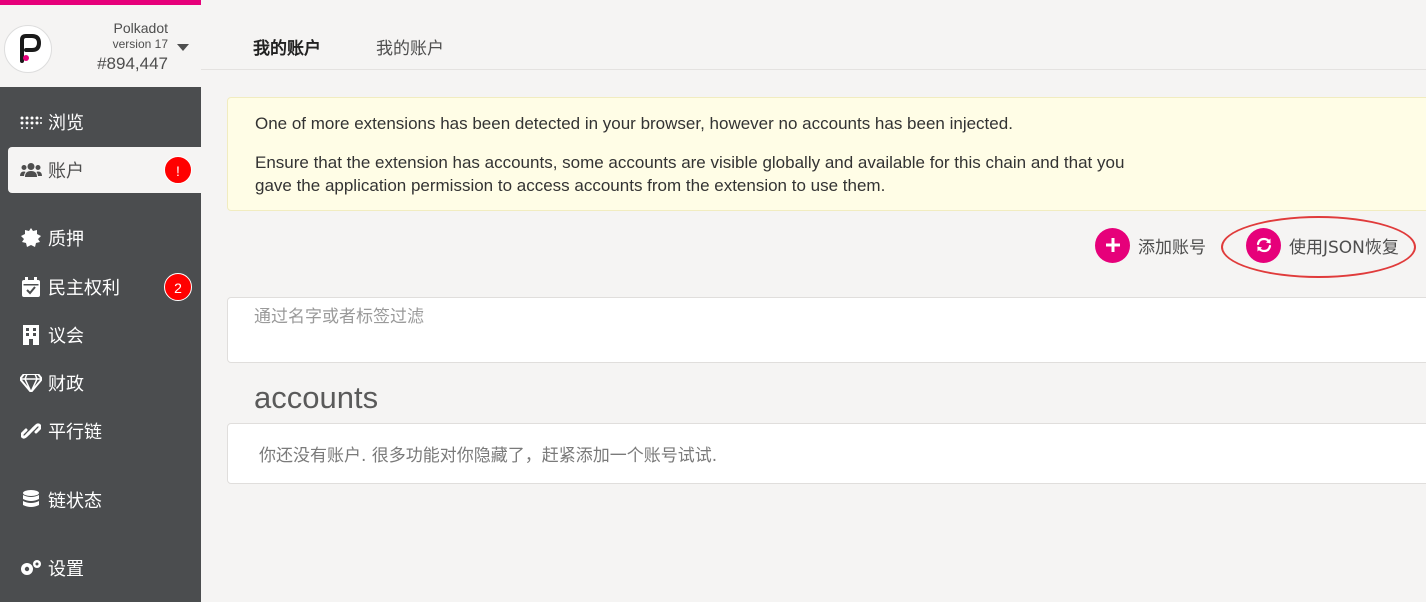  Describe the element at coordinates (410, 46) in the screenshot. I see `tab-my-accounts-secondary: 我的账户` at that location.